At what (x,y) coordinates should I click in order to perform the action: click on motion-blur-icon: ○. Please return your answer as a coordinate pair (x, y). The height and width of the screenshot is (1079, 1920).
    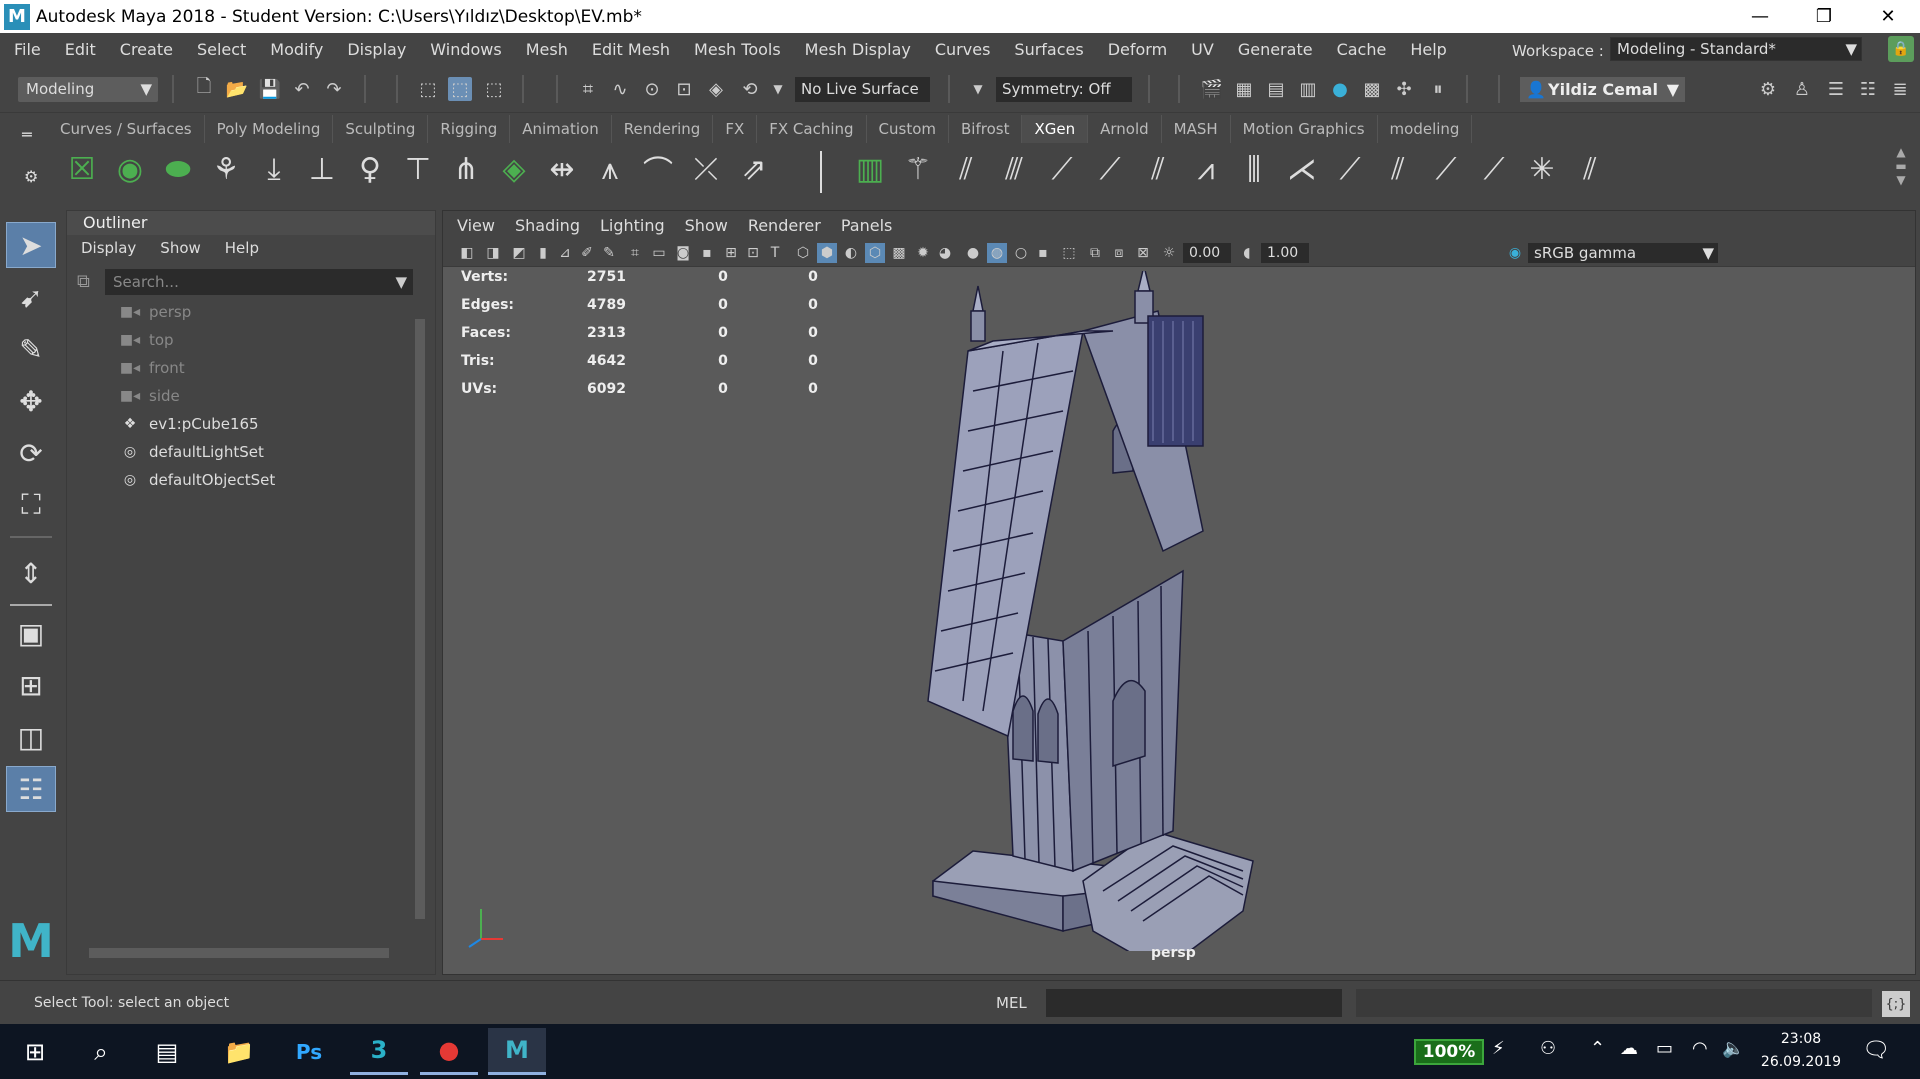
    Looking at the image, I should click on (1021, 253).